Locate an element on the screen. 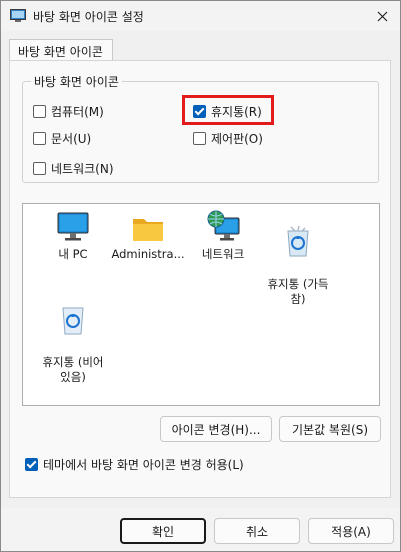  checkbox-label: 컴퓨터(M) is located at coordinates (77, 112).